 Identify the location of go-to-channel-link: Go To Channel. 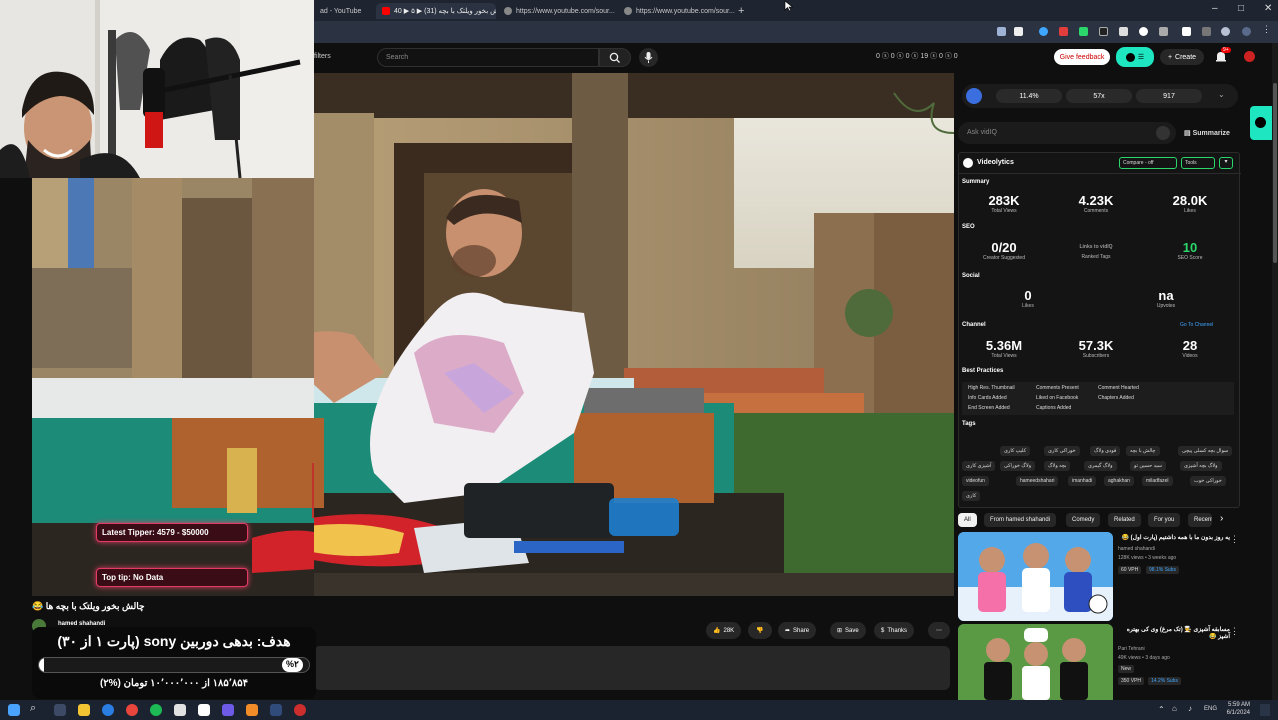
(1196, 325).